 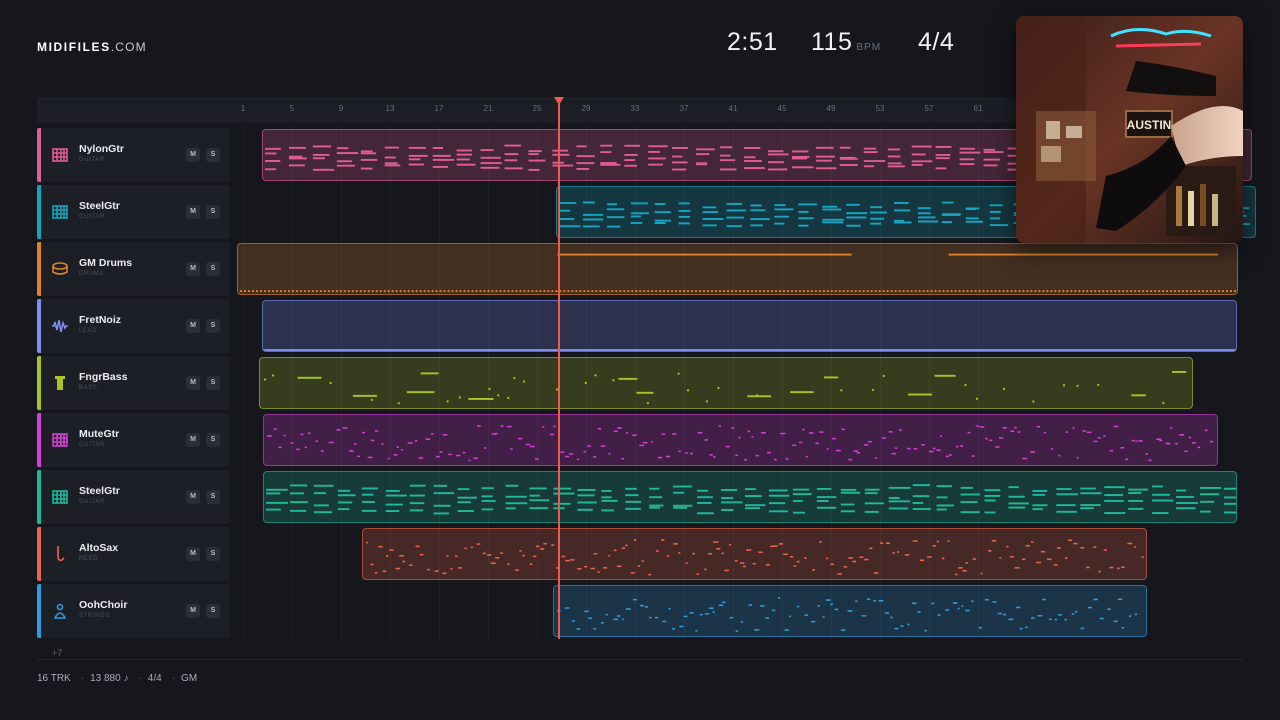 What do you see at coordinates (292, 108) in the screenshot?
I see `ruler-tick: 5` at bounding box center [292, 108].